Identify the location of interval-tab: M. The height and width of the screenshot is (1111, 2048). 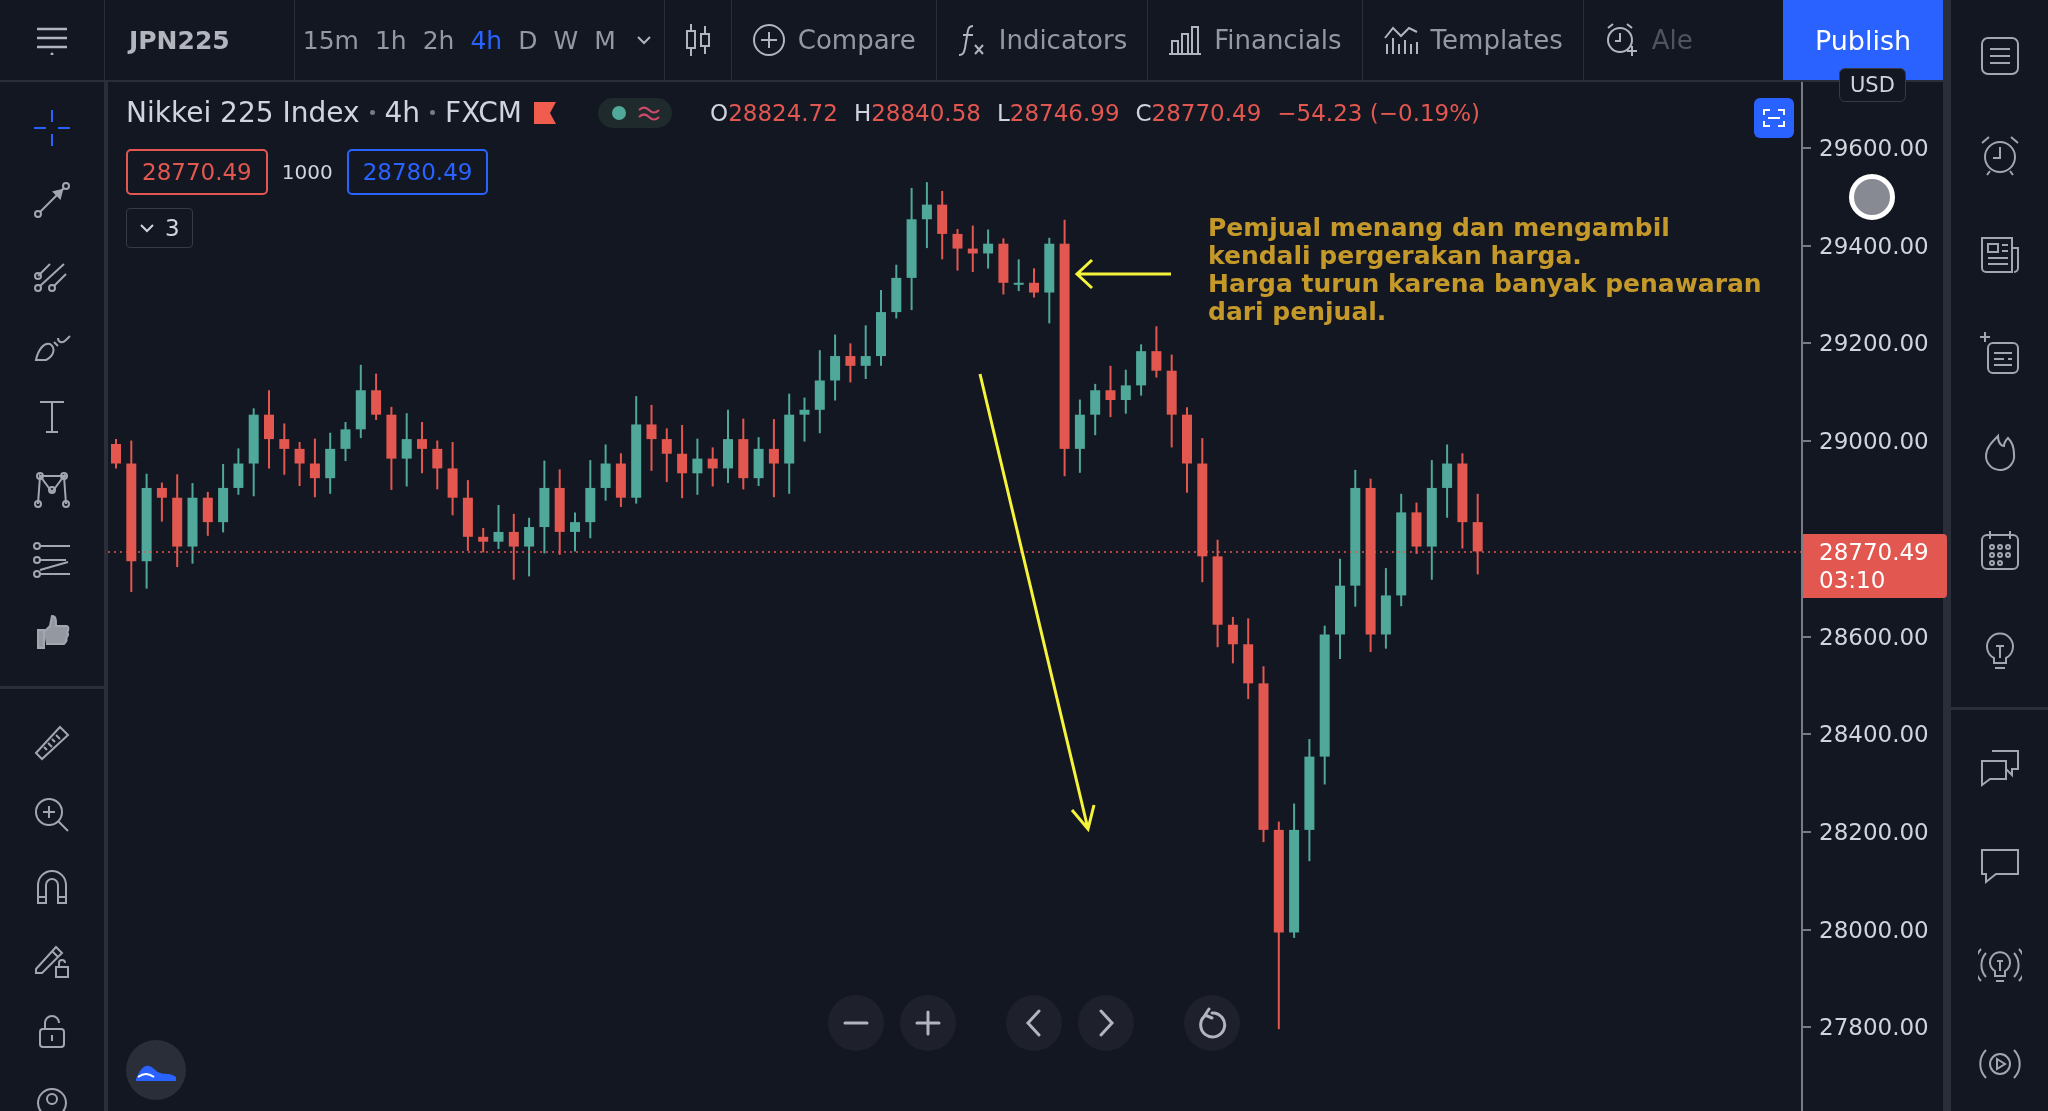
(605, 40).